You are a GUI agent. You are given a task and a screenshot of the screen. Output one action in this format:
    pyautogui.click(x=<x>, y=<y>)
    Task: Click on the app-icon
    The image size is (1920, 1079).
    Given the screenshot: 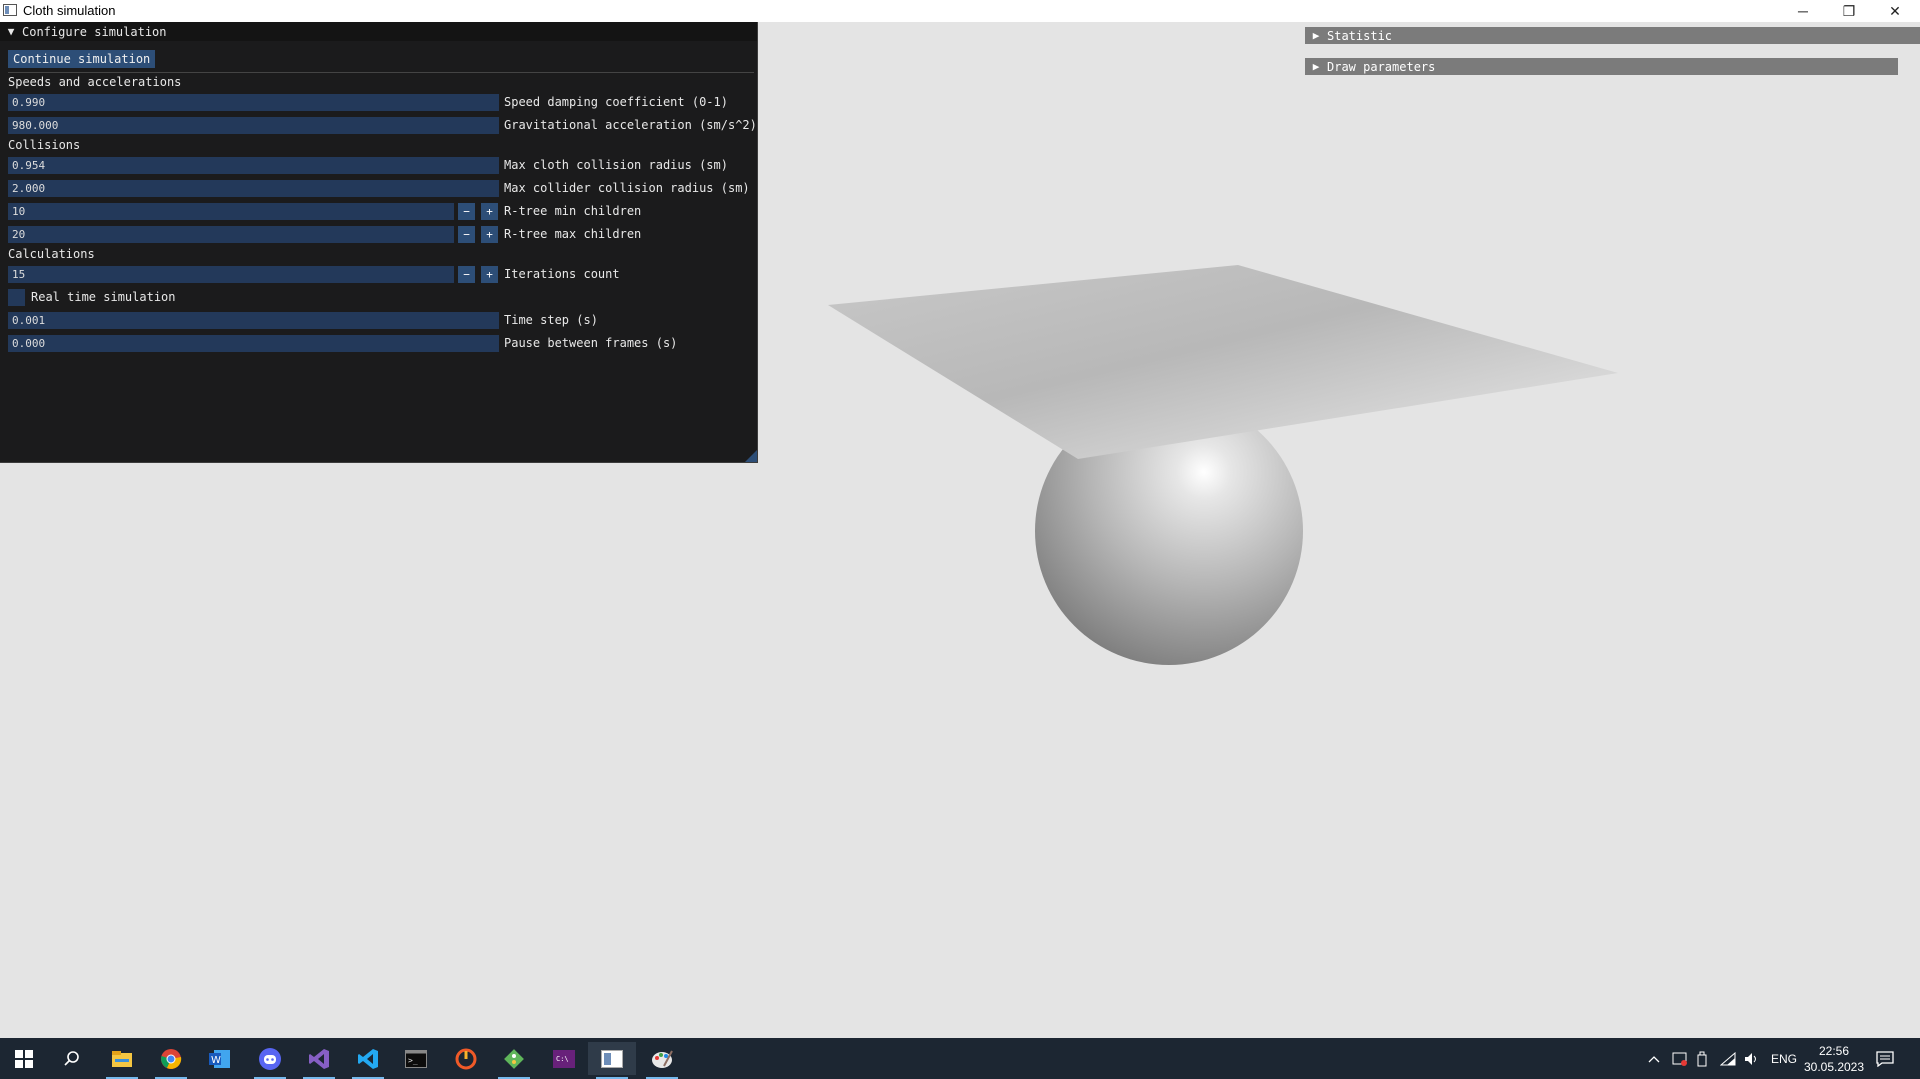 What is the action you would take?
    pyautogui.click(x=10, y=10)
    